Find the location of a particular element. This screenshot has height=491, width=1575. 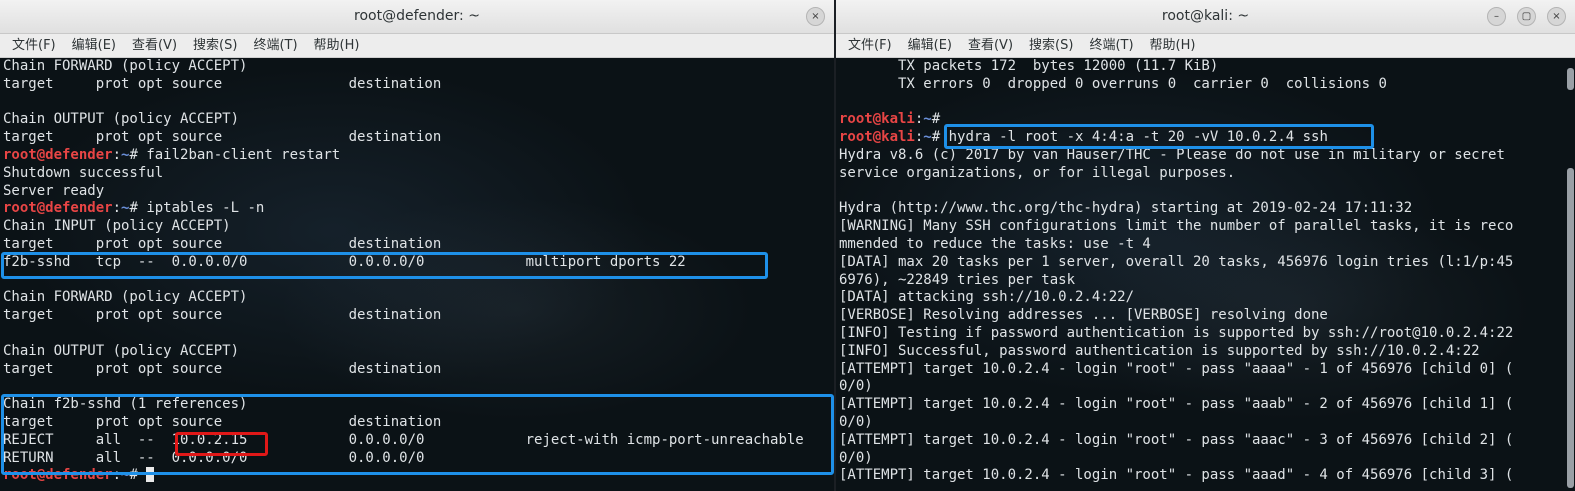

terminal-line: [DATA] attacking ssh://10.0.2.4:22/ is located at coordinates (987, 297).